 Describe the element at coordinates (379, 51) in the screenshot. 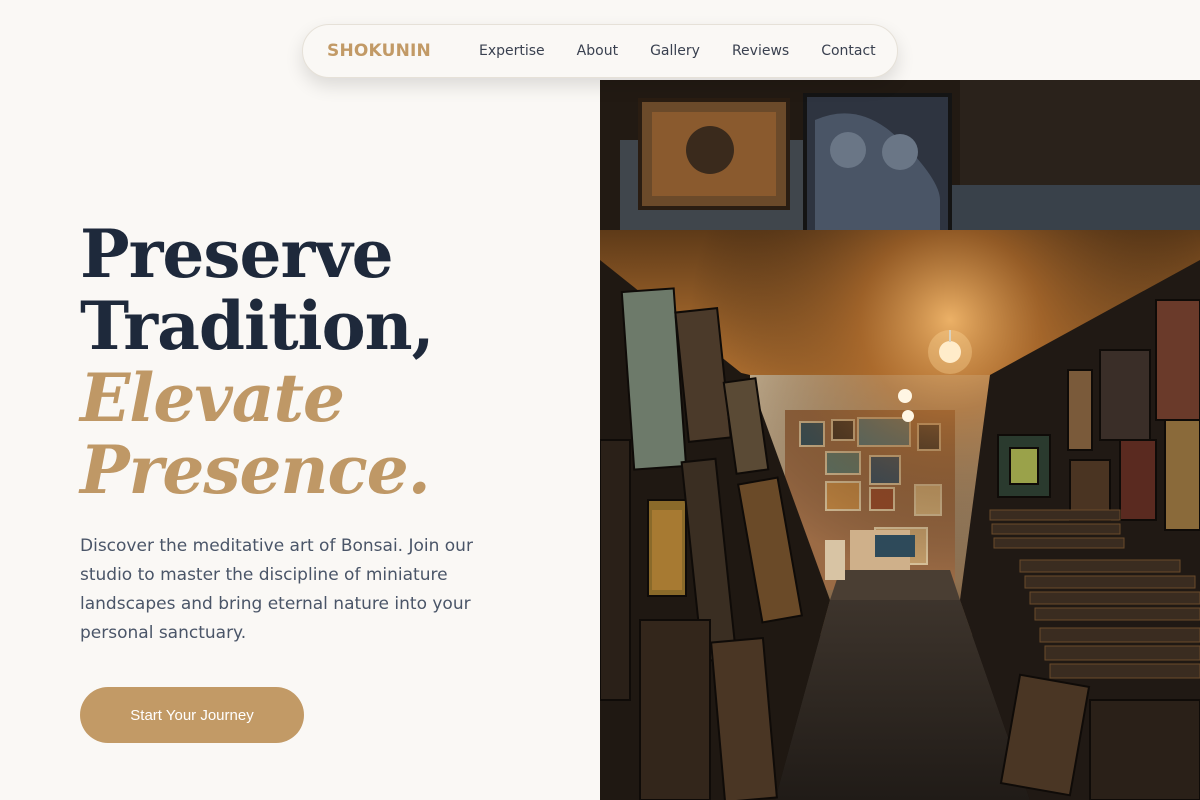

I see `brand-logo: SHOKUNIN` at that location.